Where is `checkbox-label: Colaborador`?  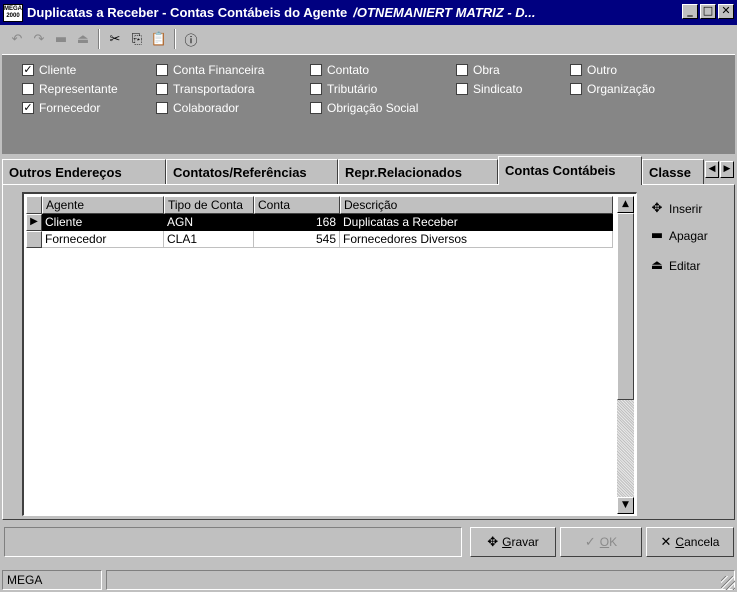 checkbox-label: Colaborador is located at coordinates (206, 108).